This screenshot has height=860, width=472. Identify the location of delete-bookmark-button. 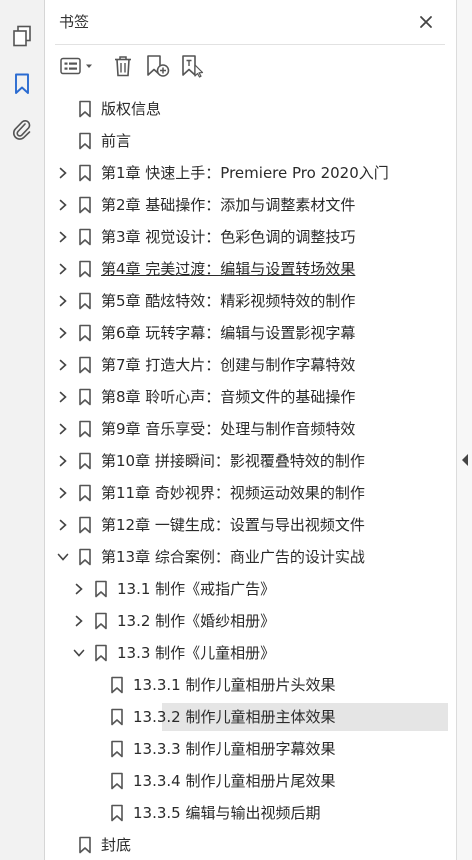
(123, 66).